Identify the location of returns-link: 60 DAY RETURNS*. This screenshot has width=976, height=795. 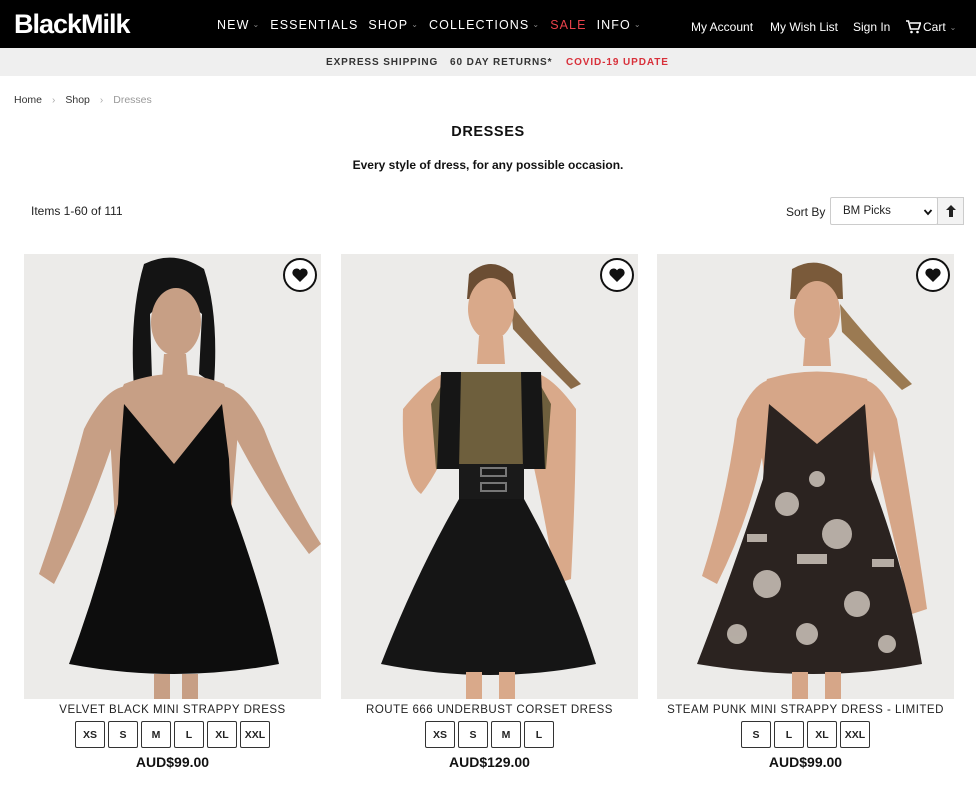
(501, 63).